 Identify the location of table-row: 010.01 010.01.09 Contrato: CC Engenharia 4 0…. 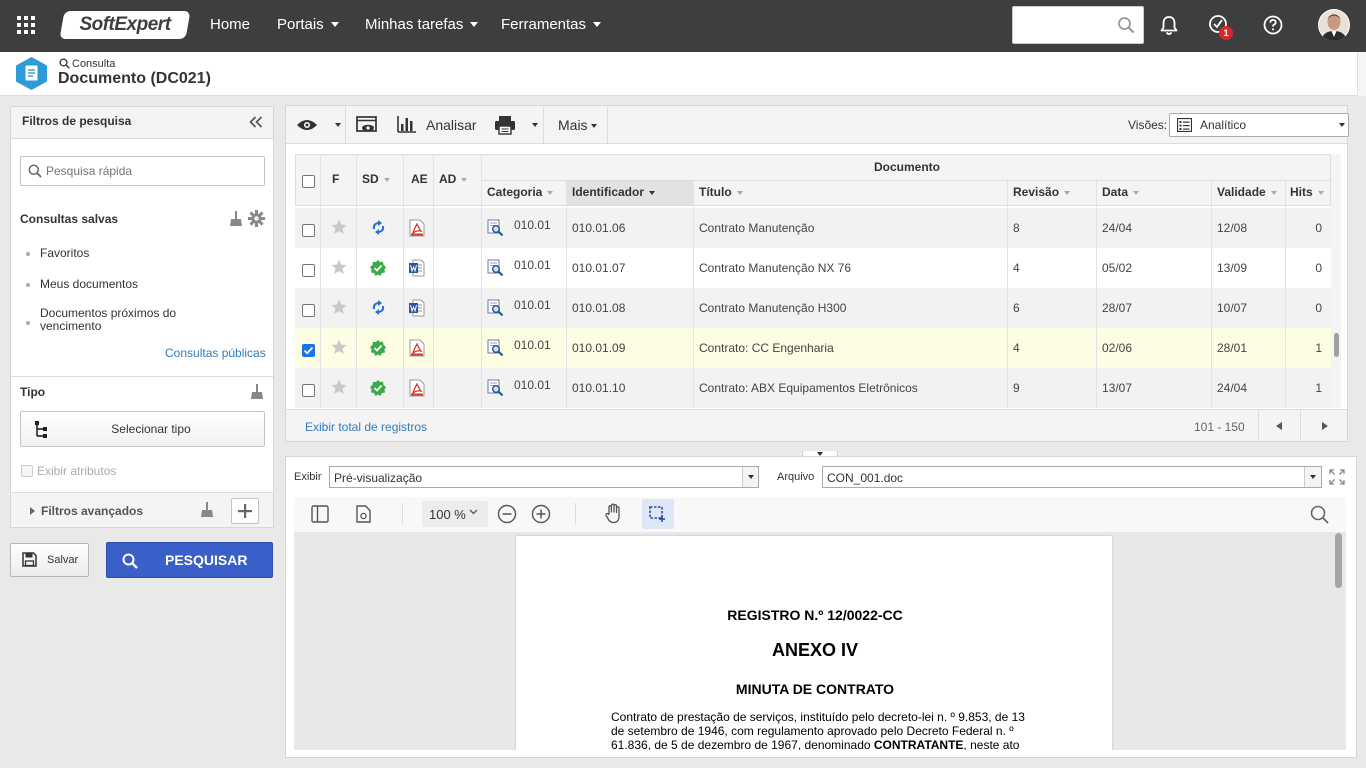
(813, 348).